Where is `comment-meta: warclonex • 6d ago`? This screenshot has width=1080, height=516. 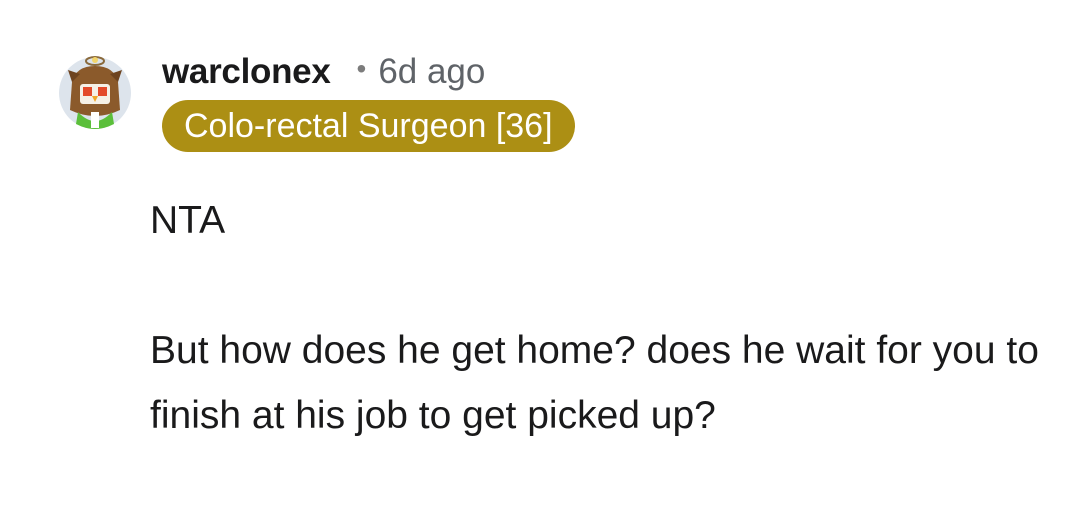
comment-meta: warclonex • 6d ago is located at coordinates (323, 72).